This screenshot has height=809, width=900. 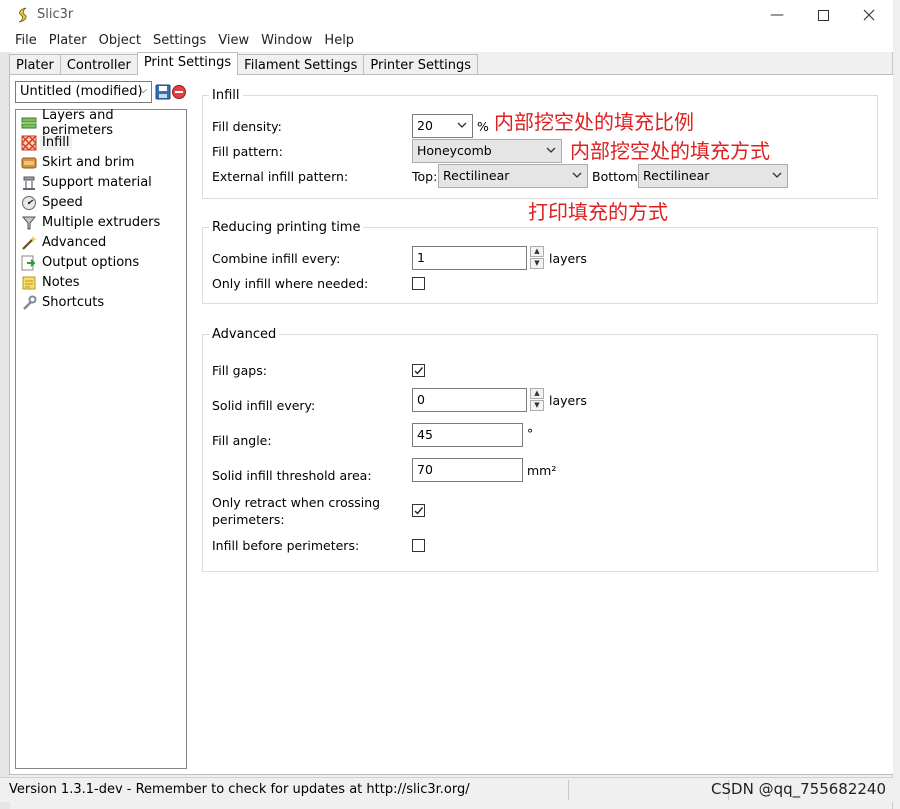 I want to click on tree-item-speed: Speed, so click(x=52, y=202).